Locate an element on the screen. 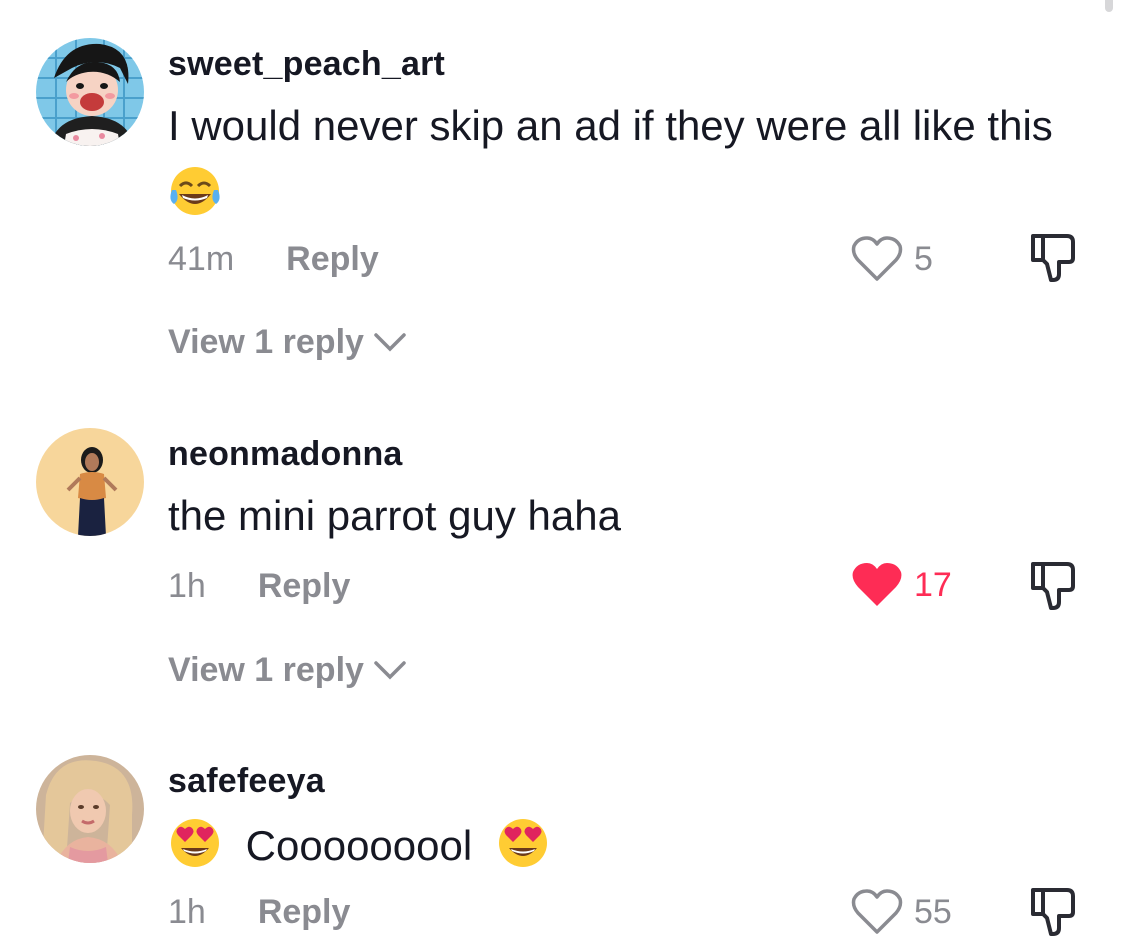 This screenshot has height=950, width=1125. username: safefeeya is located at coordinates (246, 781).